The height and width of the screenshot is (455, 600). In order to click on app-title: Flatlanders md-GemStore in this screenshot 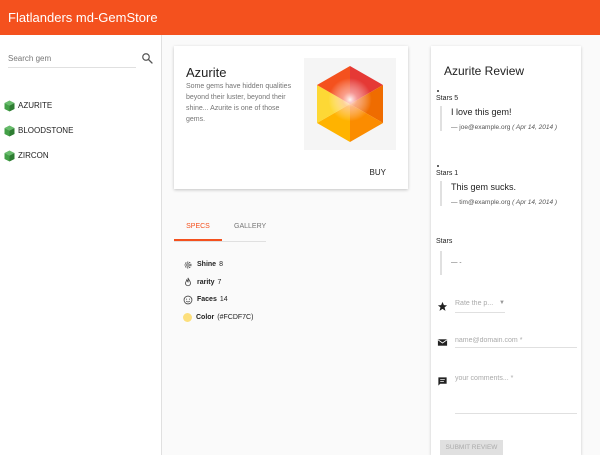, I will do `click(83, 17)`.